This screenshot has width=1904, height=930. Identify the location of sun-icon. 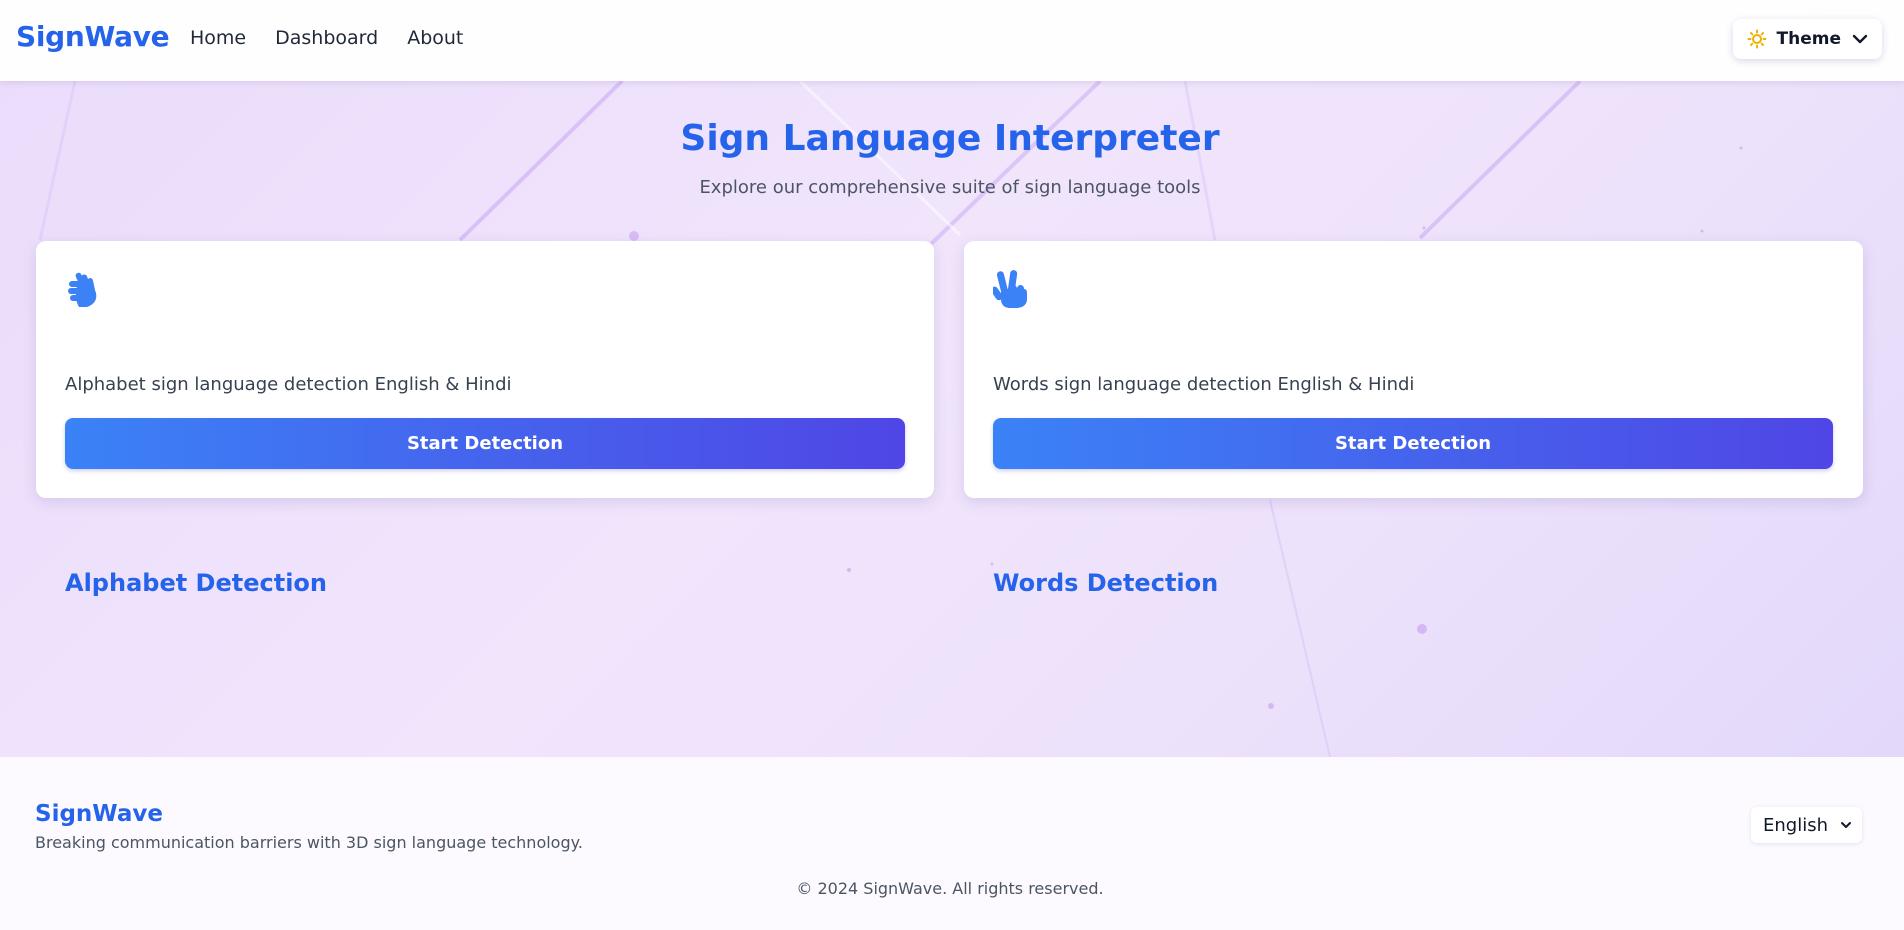
(1757, 39).